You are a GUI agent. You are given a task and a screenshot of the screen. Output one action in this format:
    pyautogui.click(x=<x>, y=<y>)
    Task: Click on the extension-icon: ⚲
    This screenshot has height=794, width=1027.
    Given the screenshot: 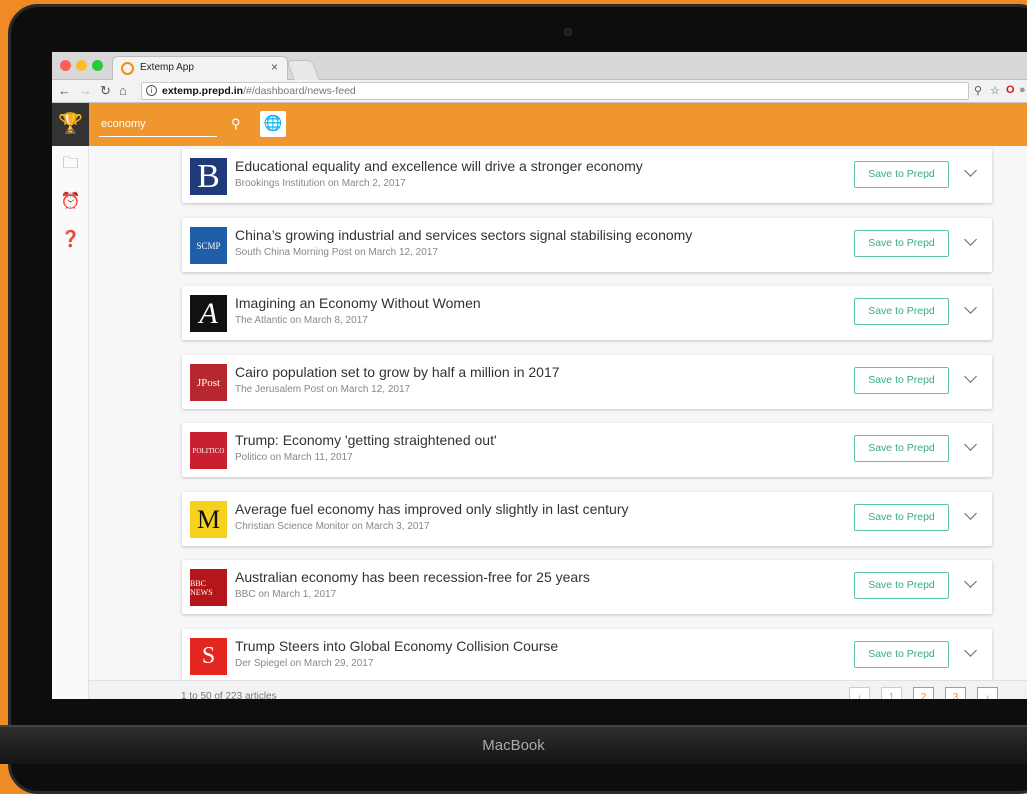 What is the action you would take?
    pyautogui.click(x=978, y=90)
    